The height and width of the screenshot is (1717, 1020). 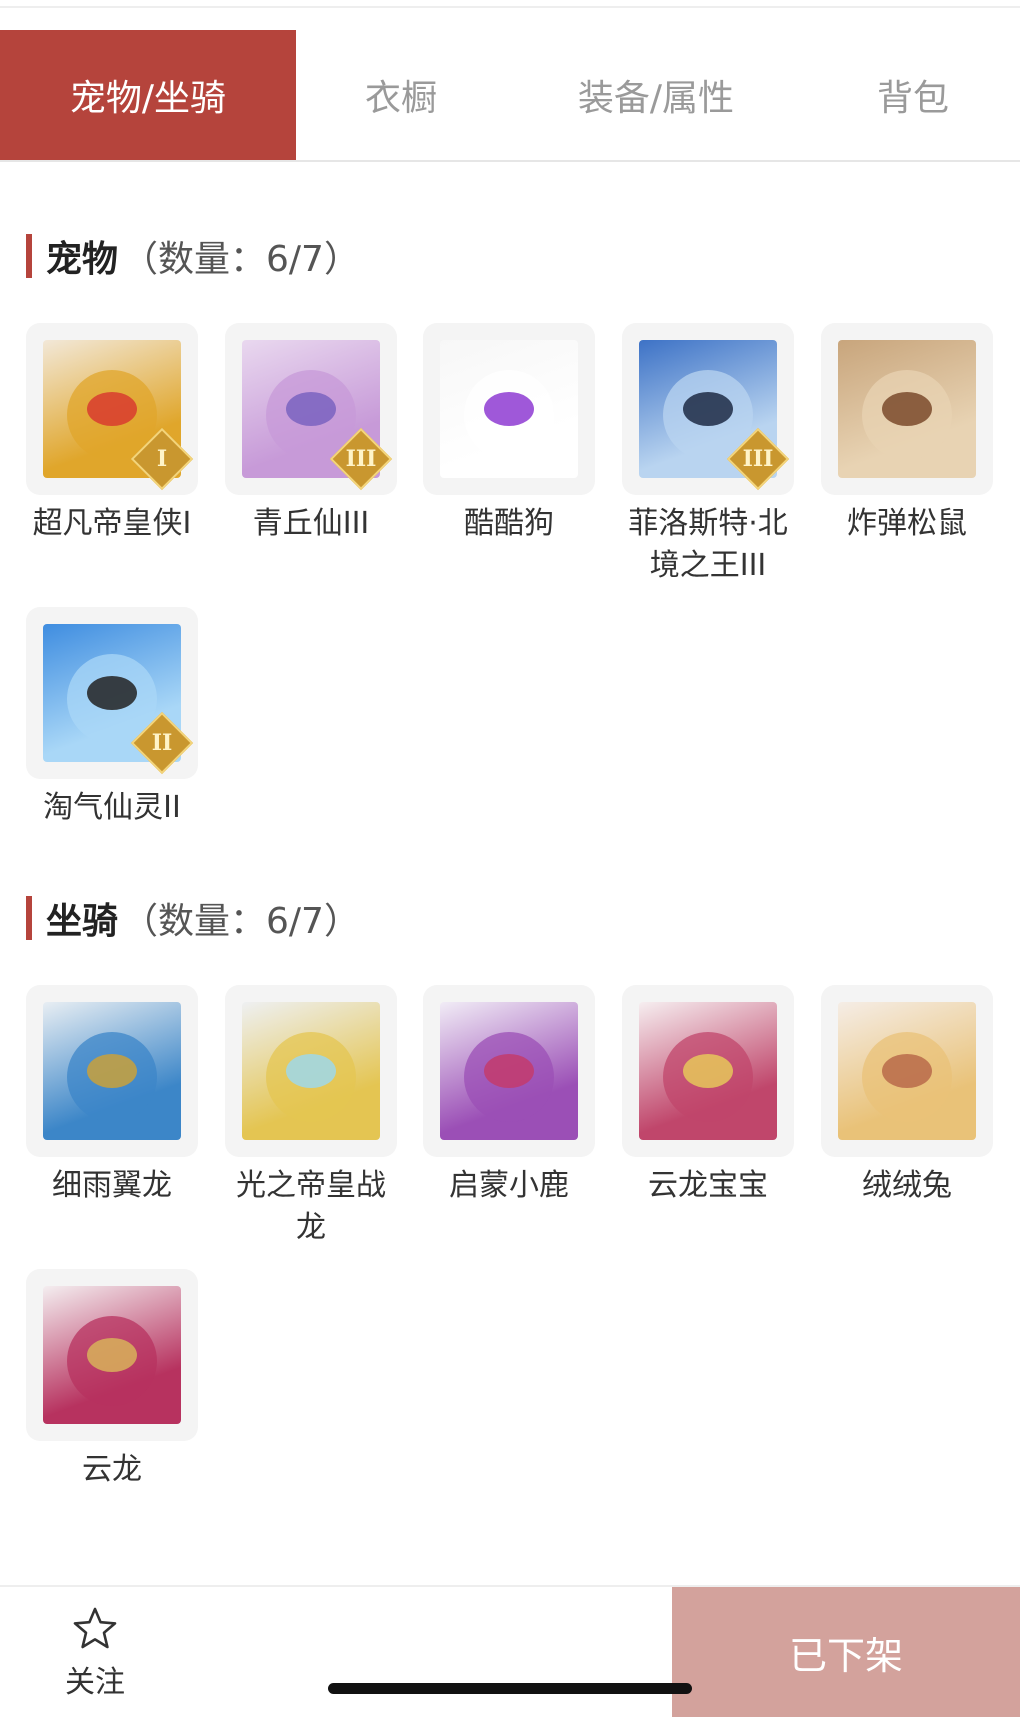 What do you see at coordinates (311, 523) in the screenshot?
I see `pet-name: 青丘仙III` at bounding box center [311, 523].